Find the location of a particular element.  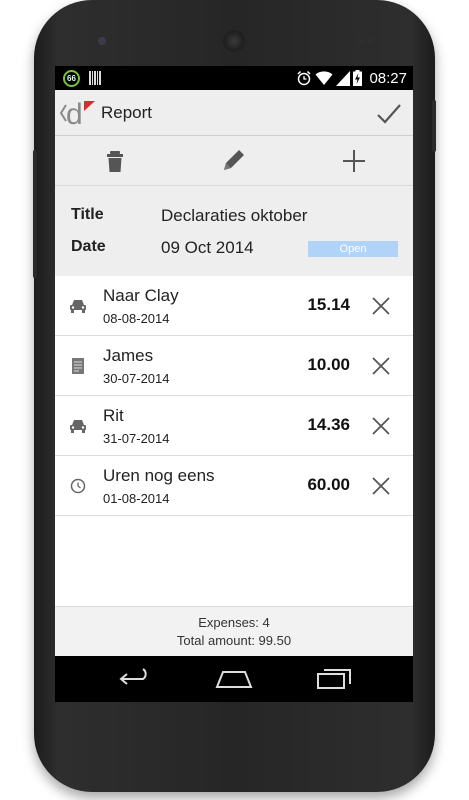

home-icon is located at coordinates (234, 679).